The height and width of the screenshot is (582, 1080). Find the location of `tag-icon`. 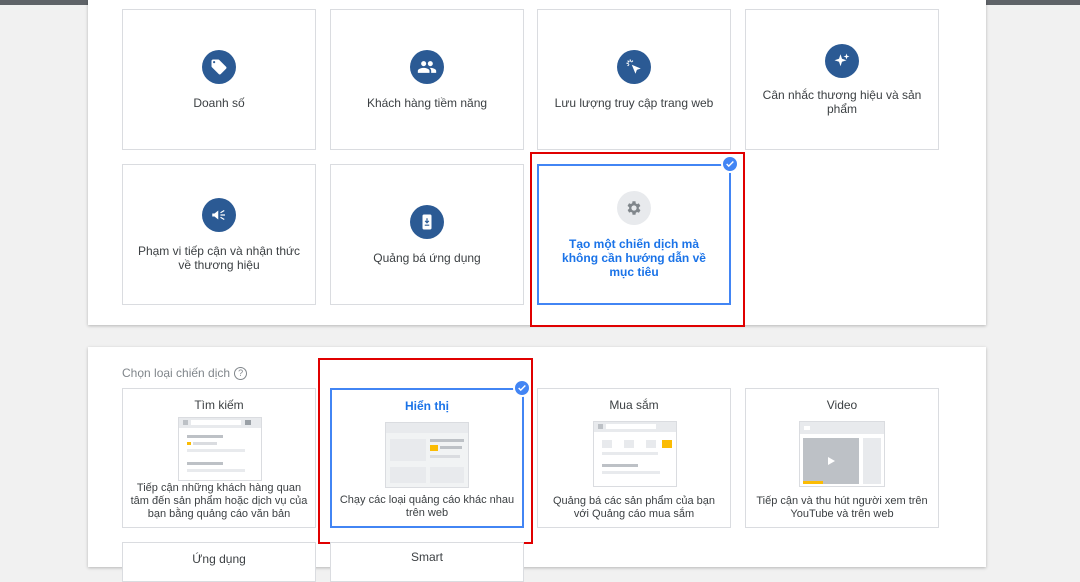

tag-icon is located at coordinates (219, 66).